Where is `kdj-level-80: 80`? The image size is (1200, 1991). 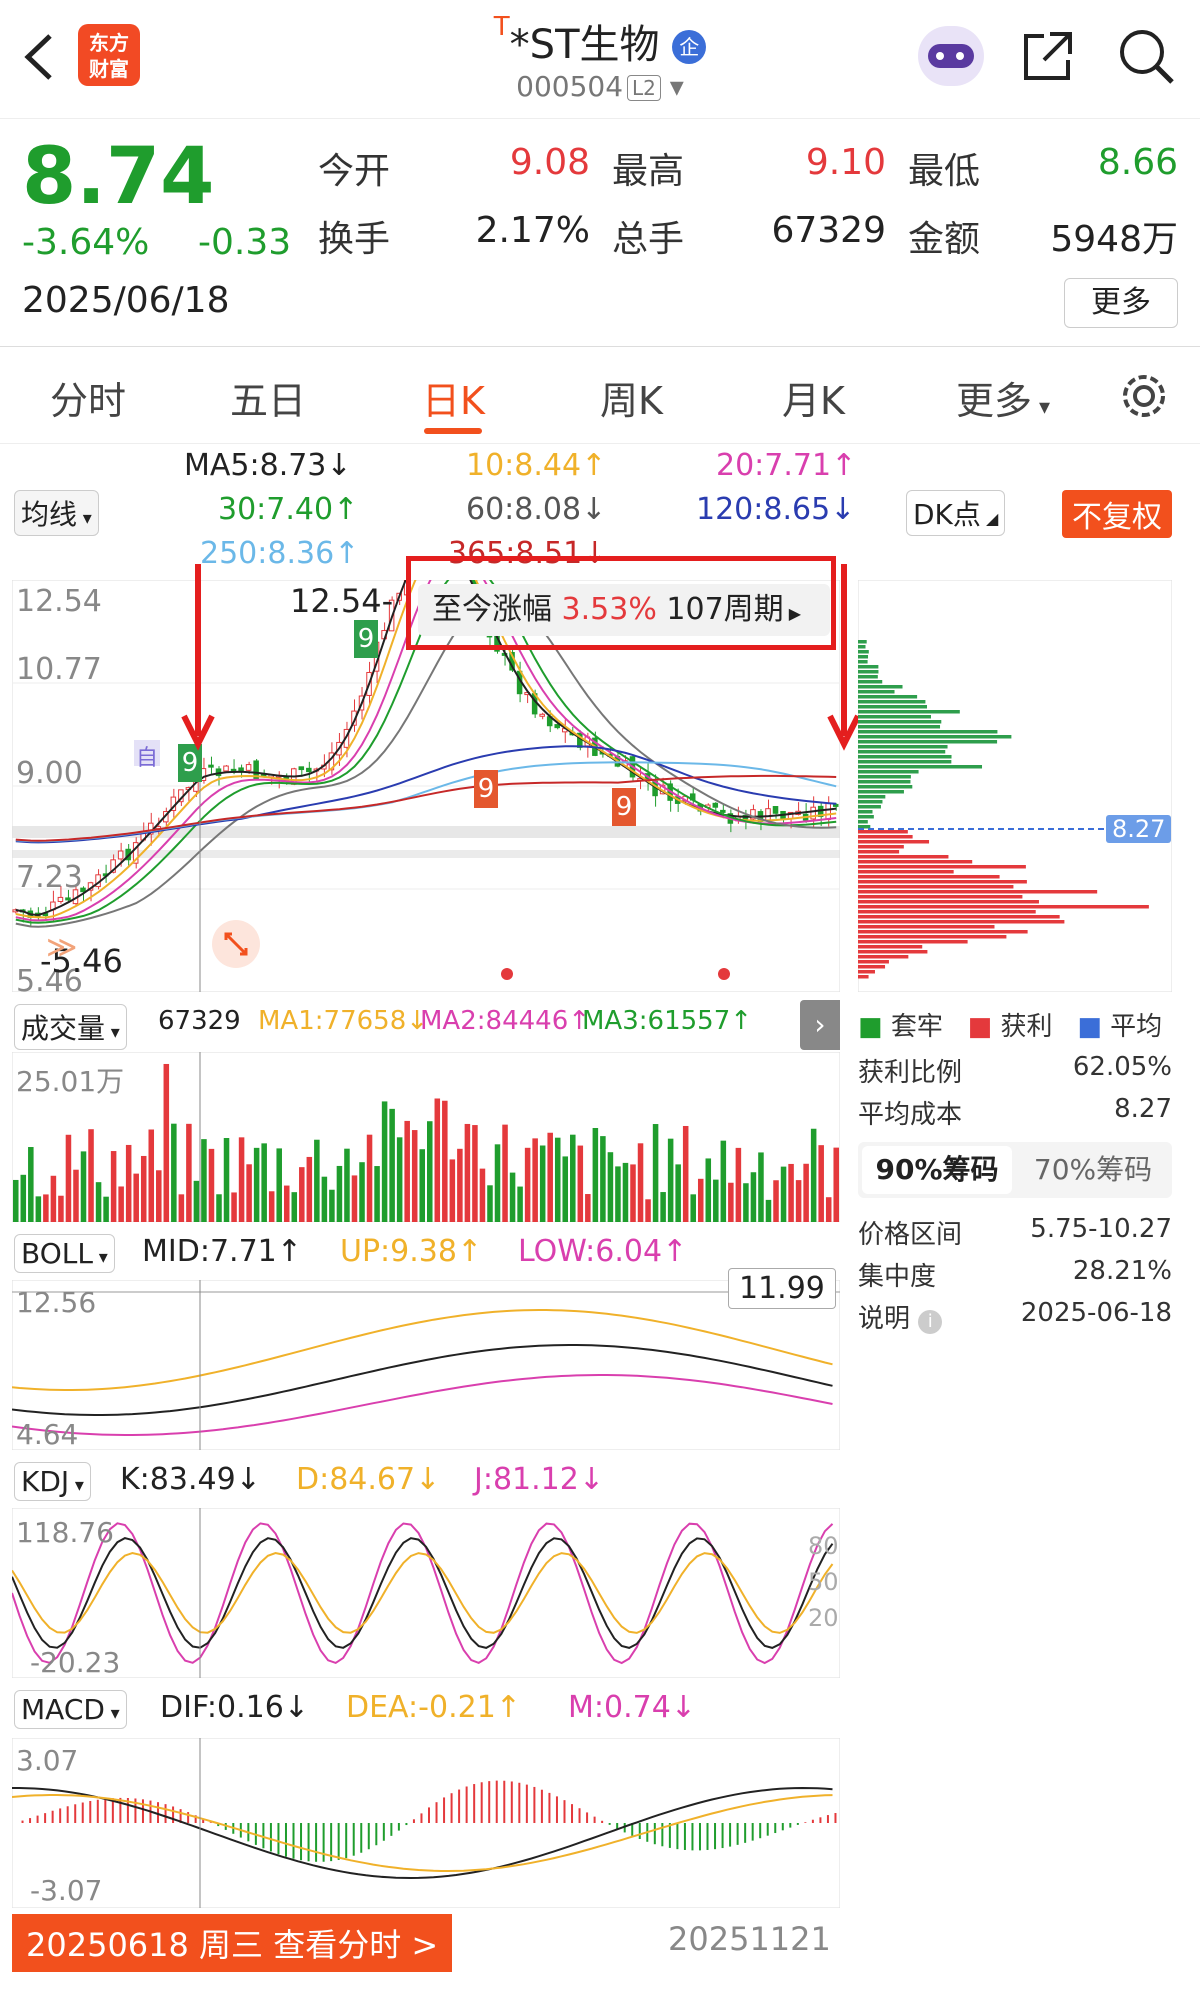
kdj-level-80: 80 is located at coordinates (823, 1546).